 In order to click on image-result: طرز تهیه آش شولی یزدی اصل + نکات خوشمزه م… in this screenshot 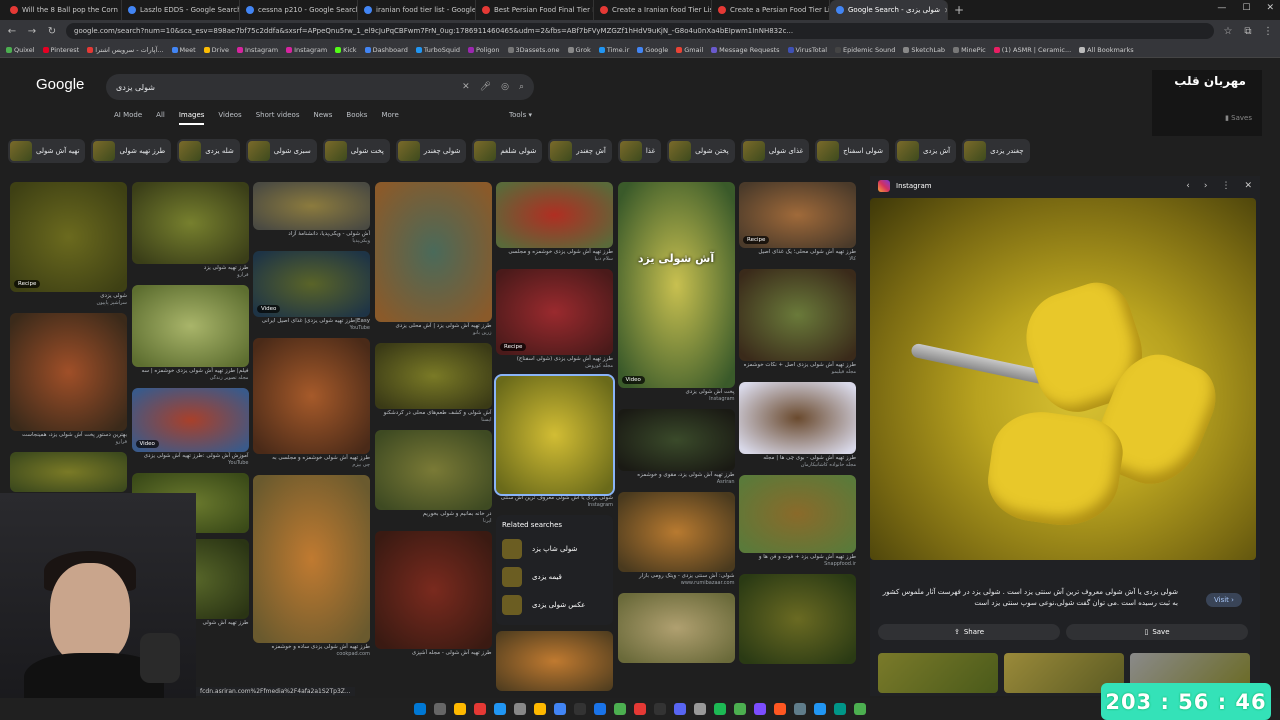, I will do `click(797, 322)`.